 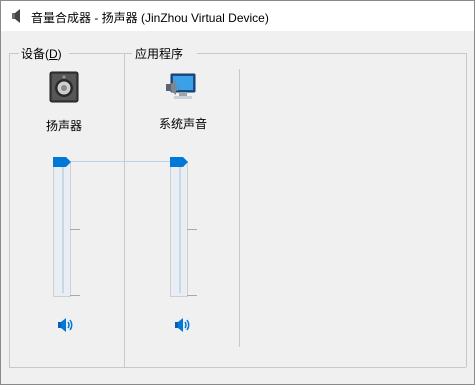 I want to click on mixer-bottom-border, so click(x=237, y=367).